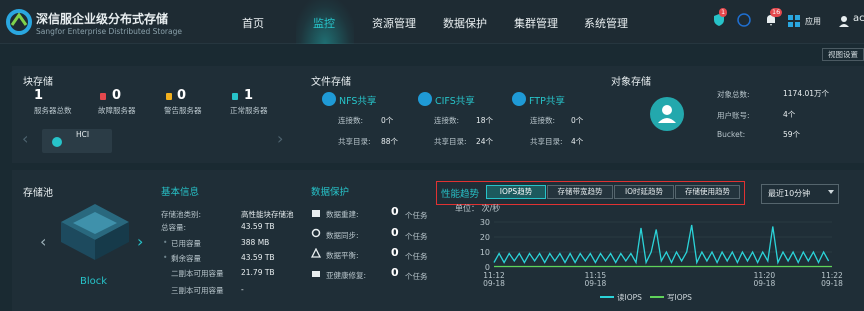 This screenshot has height=311, width=864. I want to click on data-protection-title: 数据保护, so click(330, 192).